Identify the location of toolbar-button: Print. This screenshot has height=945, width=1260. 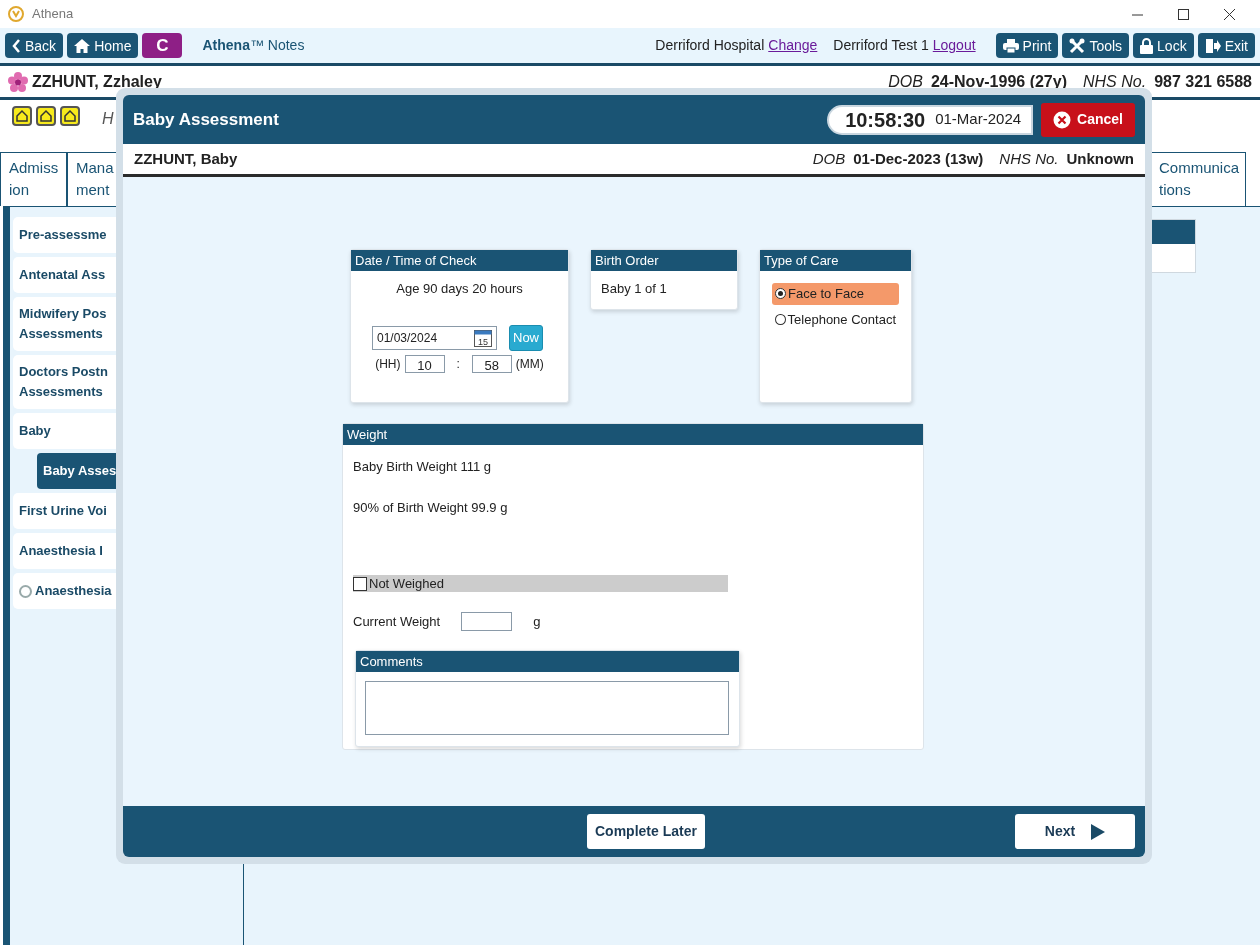
(1027, 45).